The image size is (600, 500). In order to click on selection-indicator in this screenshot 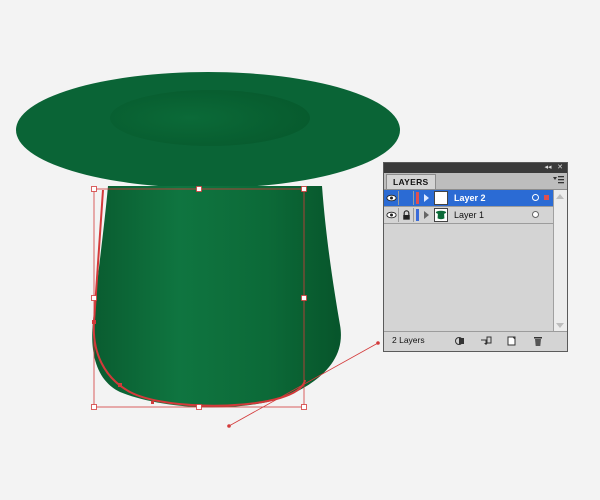, I will do `click(546, 197)`.